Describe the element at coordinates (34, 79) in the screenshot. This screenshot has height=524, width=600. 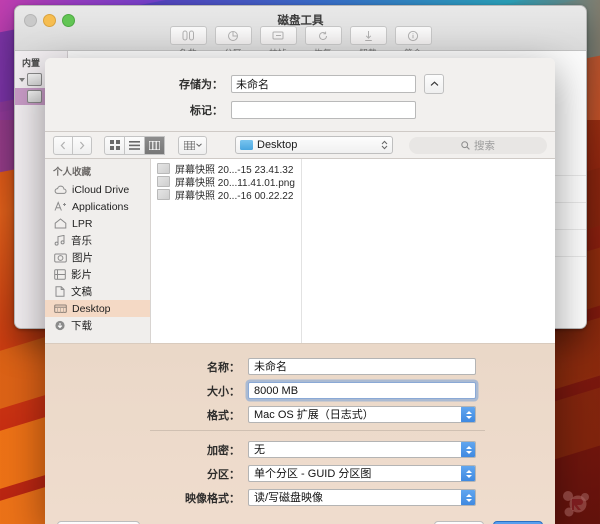
I see `disk-icon` at that location.